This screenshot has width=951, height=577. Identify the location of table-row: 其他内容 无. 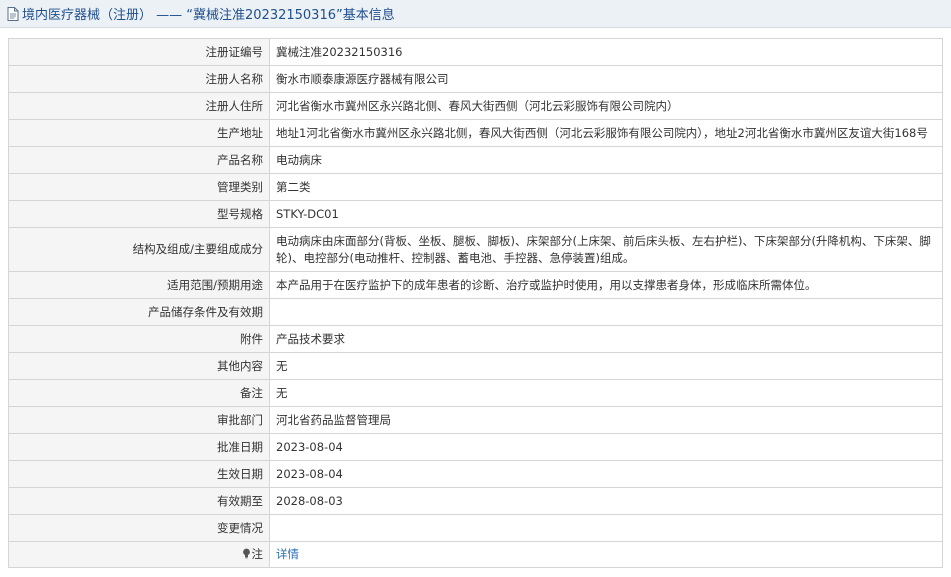
(475, 366).